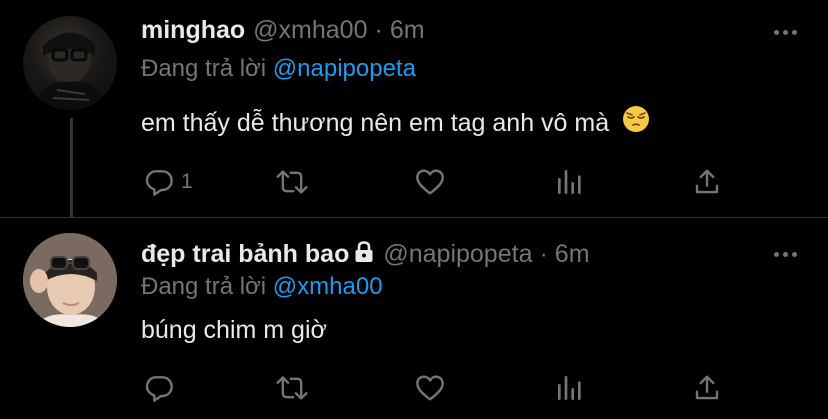 This screenshot has width=828, height=419. I want to click on pensive-face-emoji-icon, so click(636, 122).